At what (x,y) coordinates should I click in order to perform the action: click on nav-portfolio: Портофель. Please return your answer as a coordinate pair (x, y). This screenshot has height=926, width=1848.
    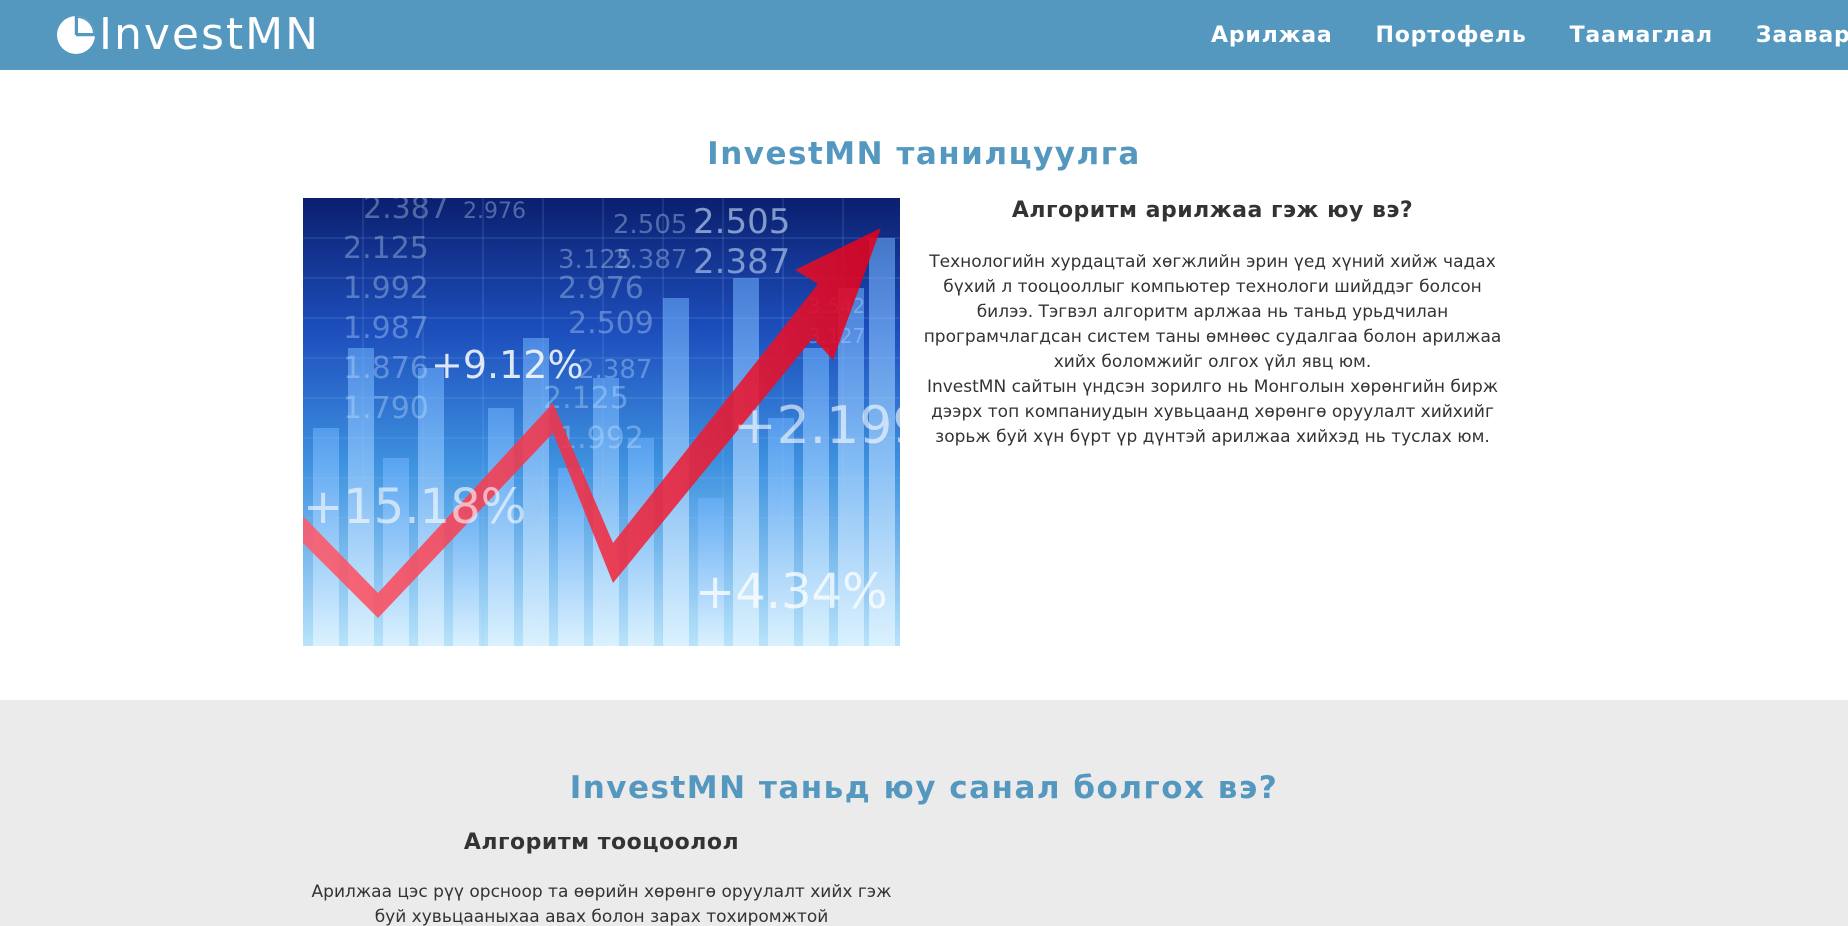
    Looking at the image, I should click on (1451, 35).